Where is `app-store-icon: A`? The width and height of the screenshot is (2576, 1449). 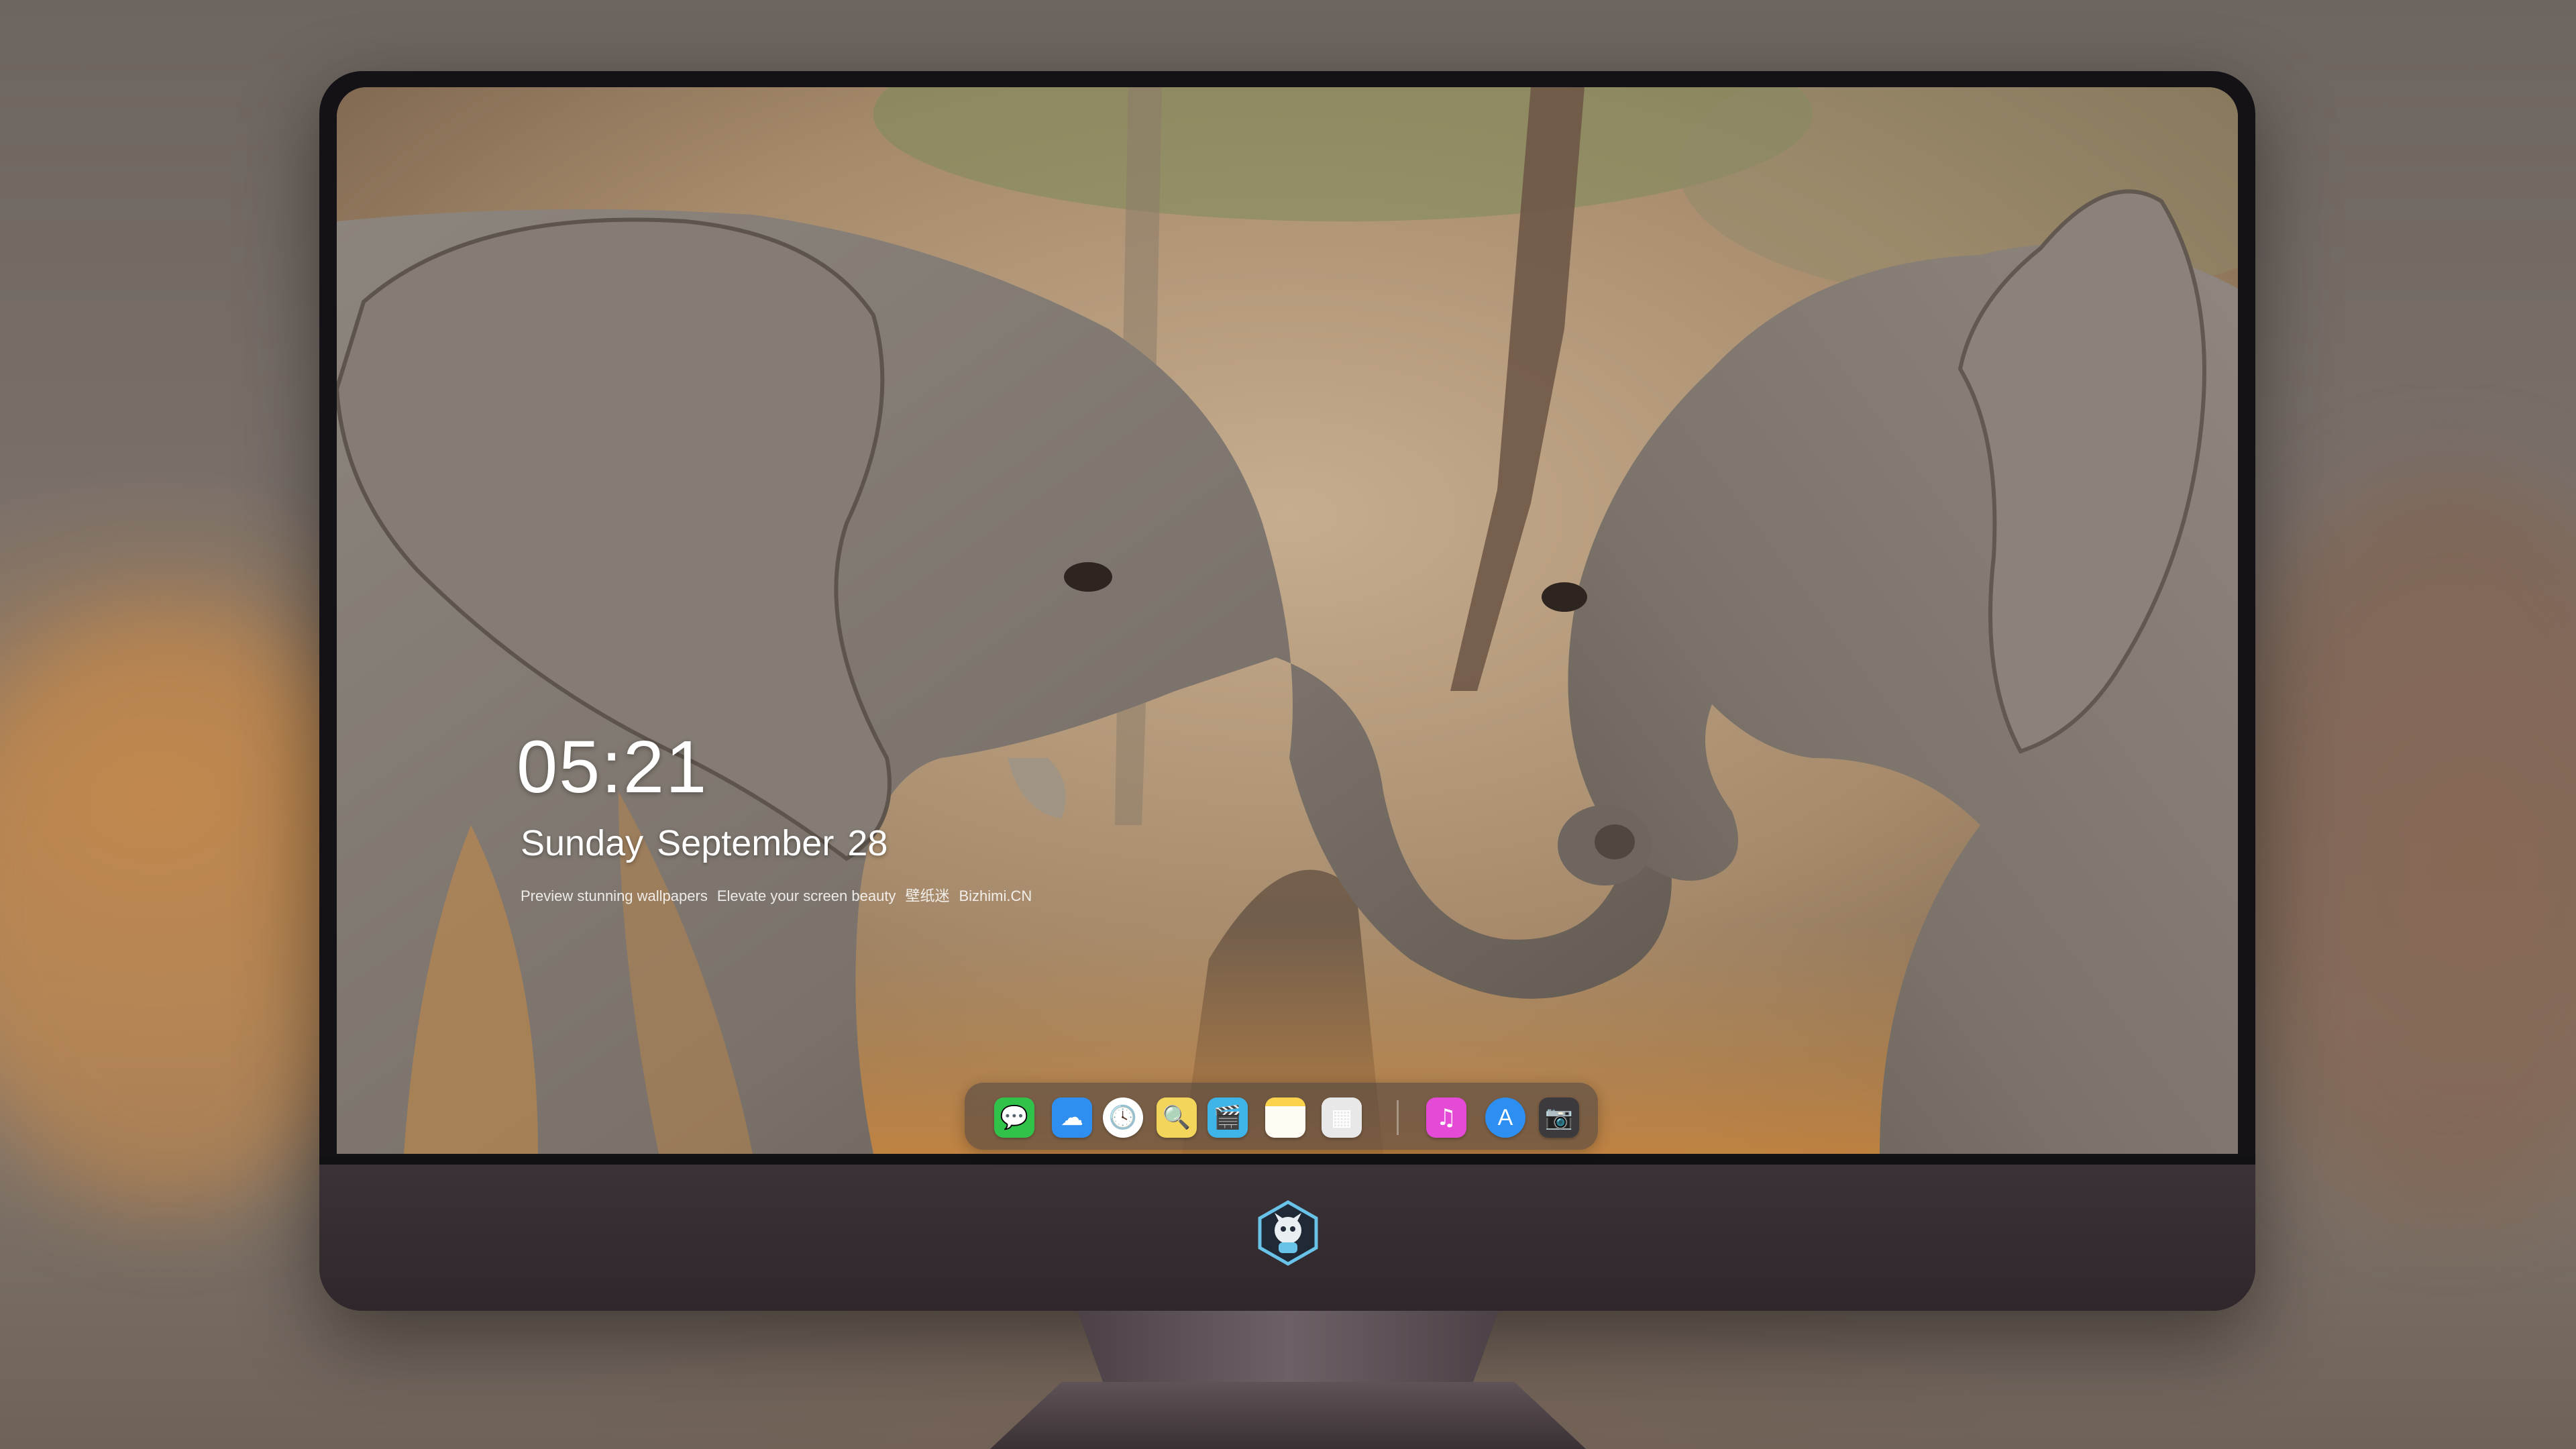
app-store-icon: A is located at coordinates (1505, 1117).